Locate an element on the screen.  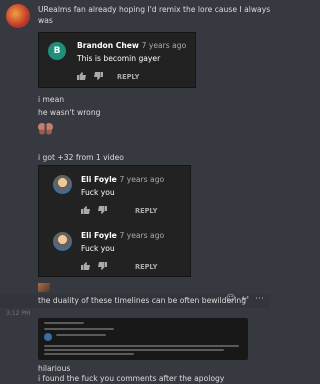
comment-text: This is becomin gayer is located at coordinates (119, 58).